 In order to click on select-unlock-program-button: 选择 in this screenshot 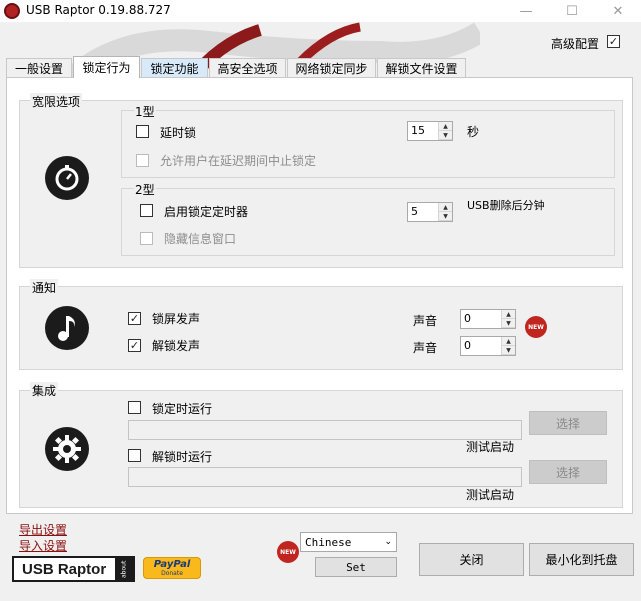, I will do `click(568, 472)`.